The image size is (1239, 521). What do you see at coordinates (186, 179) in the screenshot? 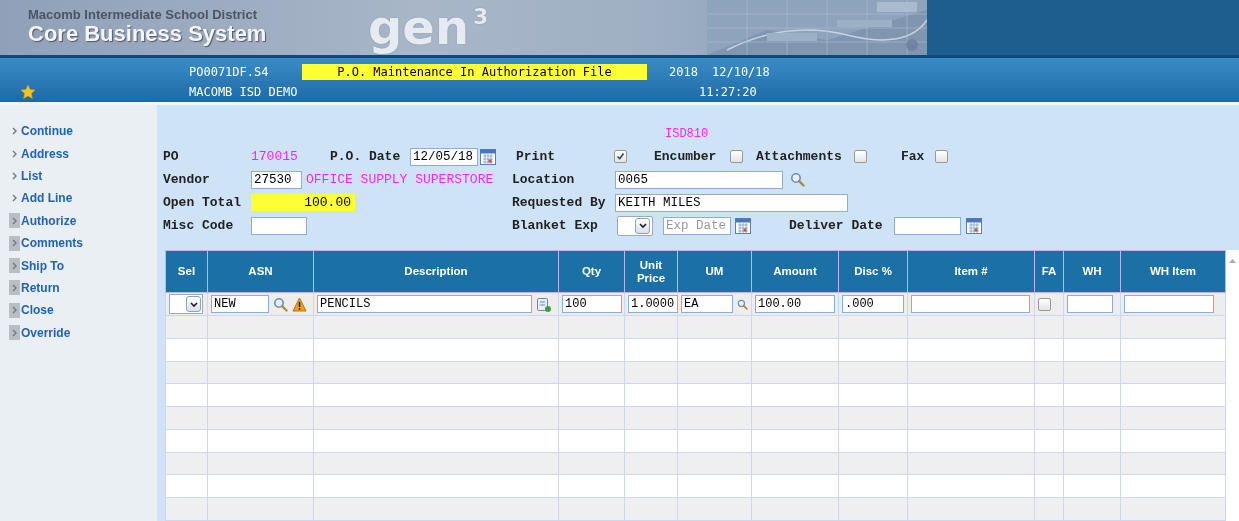
I see `field-label: Vendor` at bounding box center [186, 179].